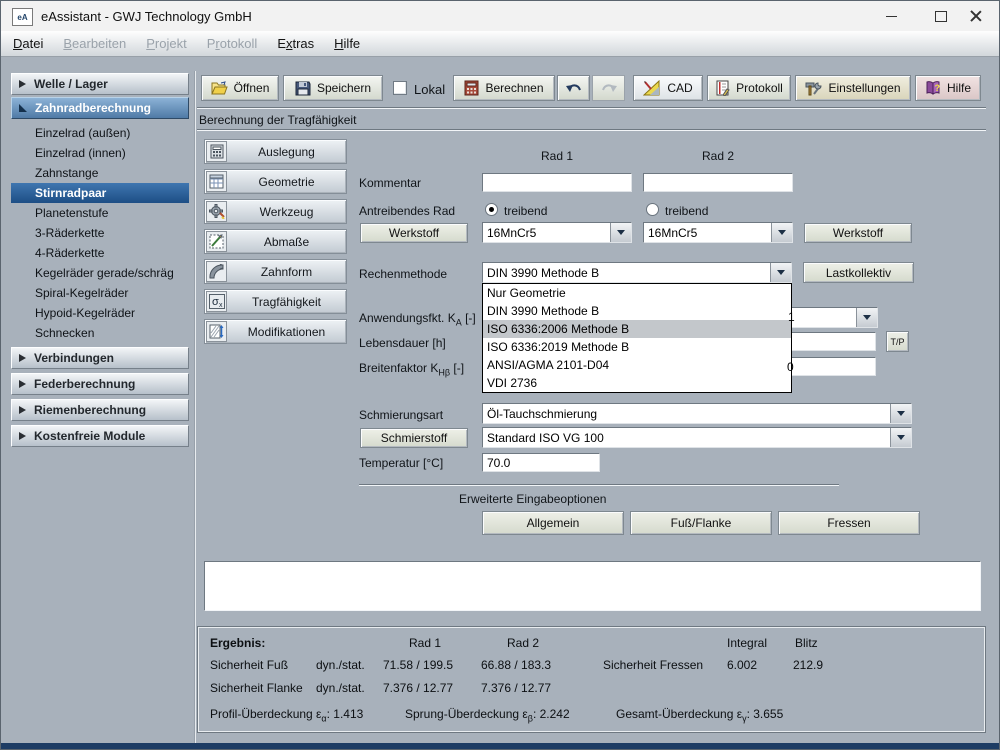 This screenshot has height=750, width=1000. What do you see at coordinates (100, 133) in the screenshot?
I see `sidebar-item-einzelrad-aussen: Einzelrad (außen)` at bounding box center [100, 133].